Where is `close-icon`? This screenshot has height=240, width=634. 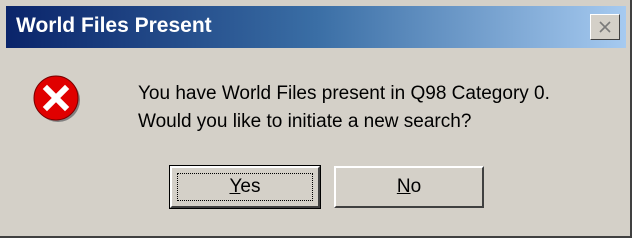
close-icon is located at coordinates (605, 27).